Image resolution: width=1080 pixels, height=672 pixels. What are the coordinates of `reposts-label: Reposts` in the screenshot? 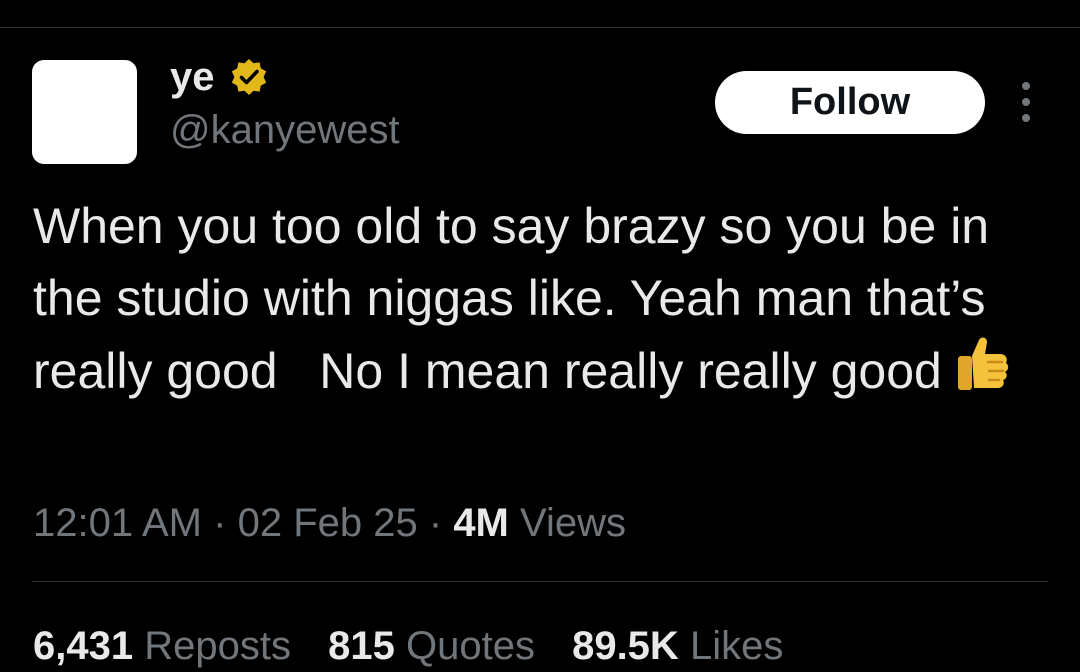 It's located at (217, 646).